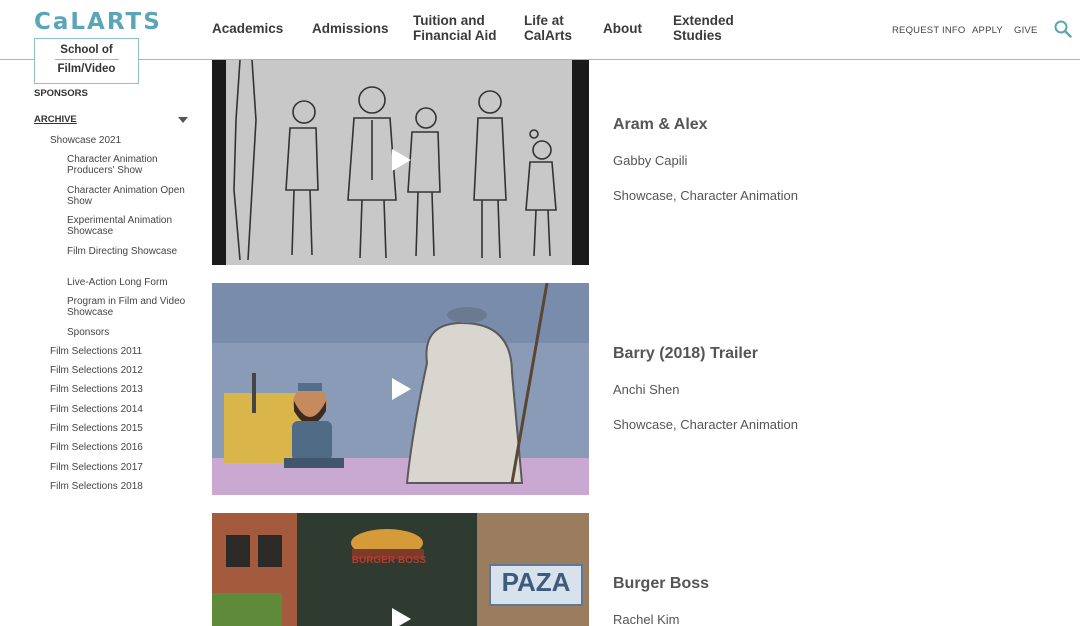 This screenshot has height=626, width=1080. I want to click on nav-extended-studies: Extended Studies, so click(703, 28).